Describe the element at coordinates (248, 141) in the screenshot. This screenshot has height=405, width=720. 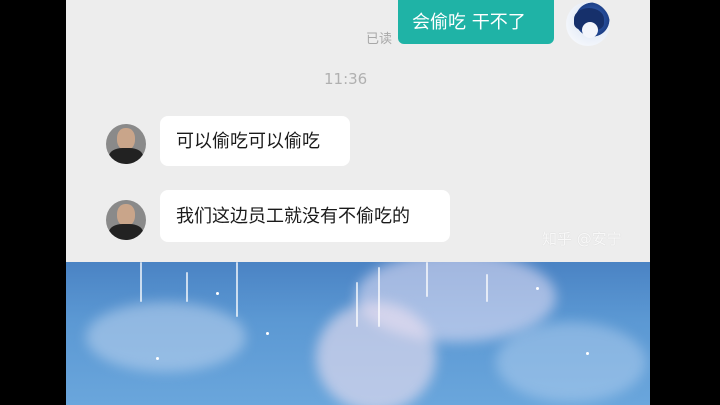
I see `incoming-message-text: 可以偷吃可以偷吃` at that location.